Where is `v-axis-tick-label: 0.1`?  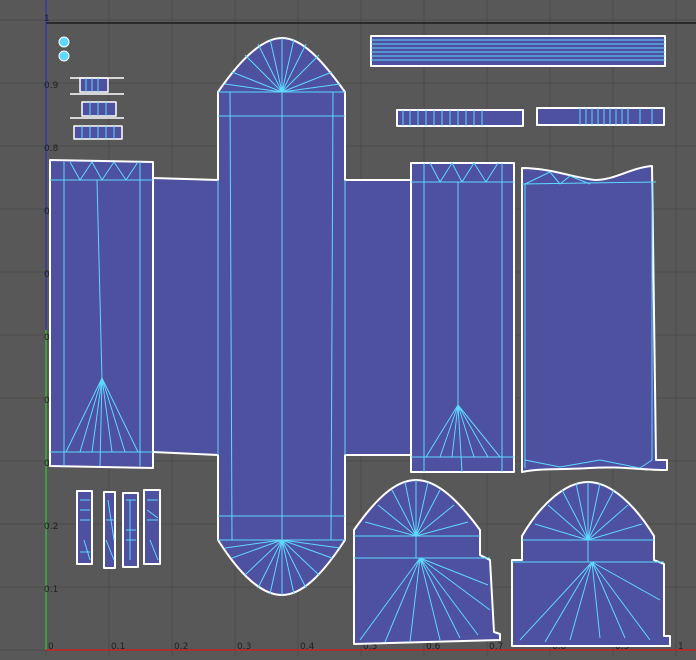 v-axis-tick-label: 0.1 is located at coordinates (51, 590).